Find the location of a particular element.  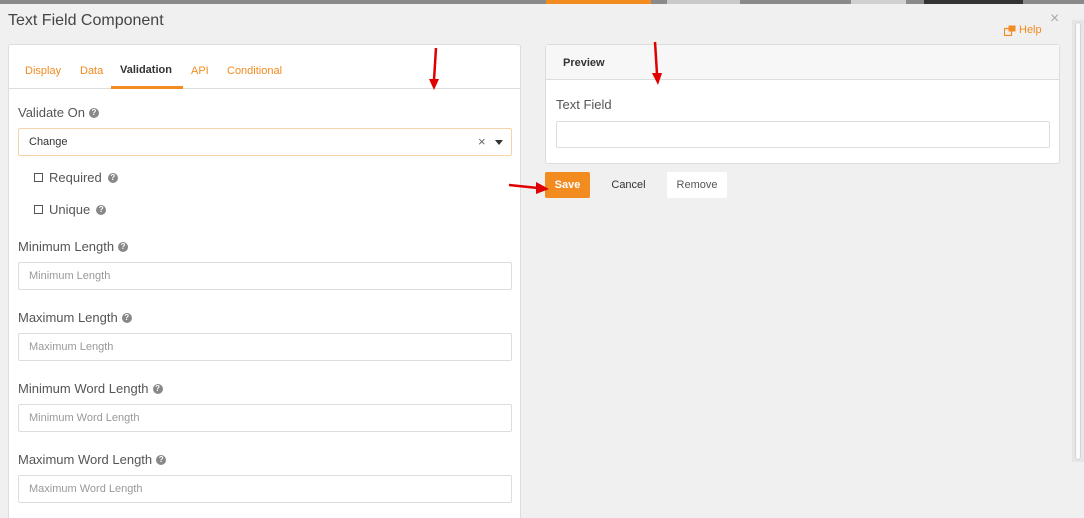

scrollbar-thumb is located at coordinates (1078, 241).